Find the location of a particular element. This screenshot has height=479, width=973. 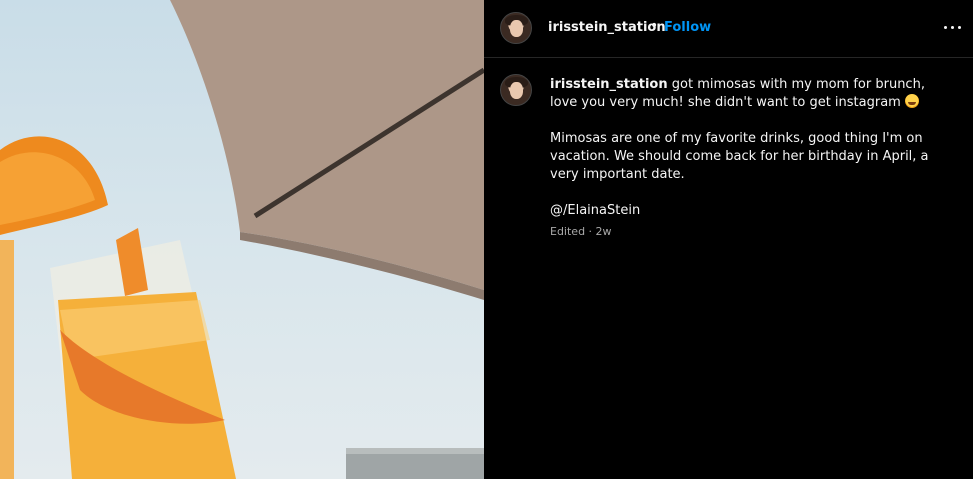

rofl-emoji-icon is located at coordinates (912, 101).